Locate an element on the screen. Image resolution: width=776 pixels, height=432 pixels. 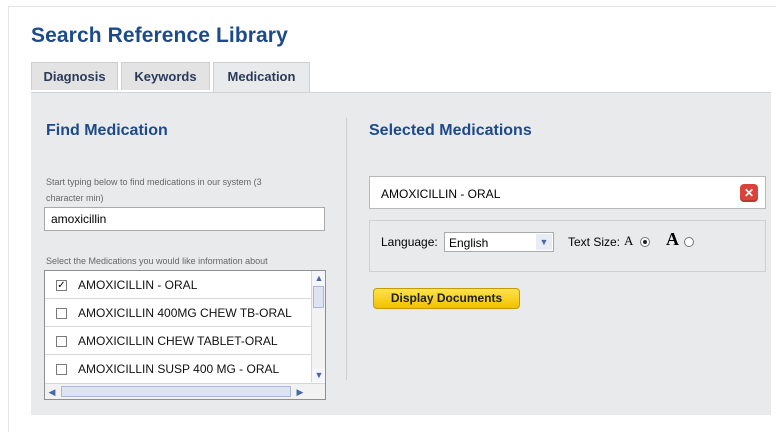
list-item-label: AMOXICILLIN - ORAL is located at coordinates (138, 285).